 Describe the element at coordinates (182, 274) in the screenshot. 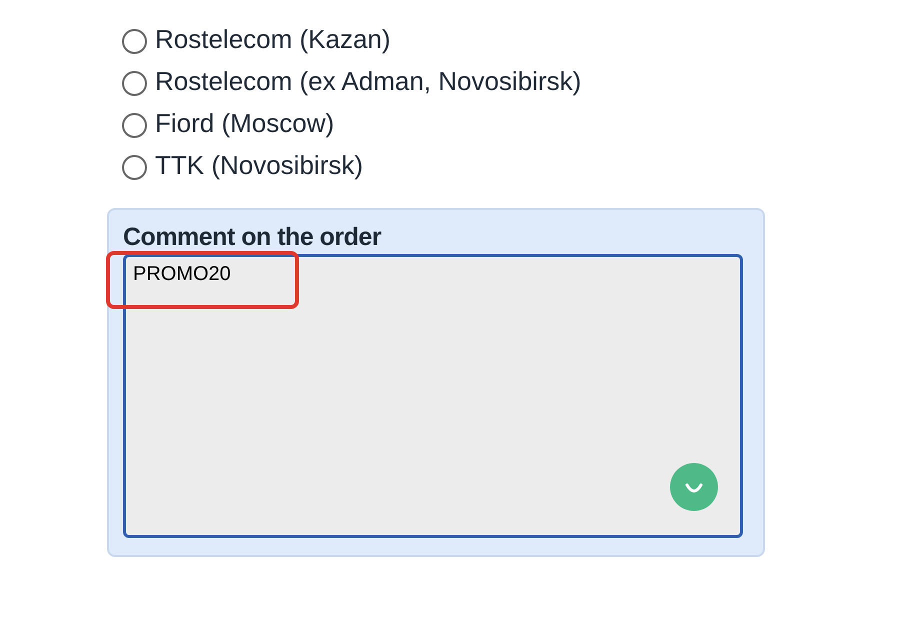

I see `field-value: PROMO20` at that location.